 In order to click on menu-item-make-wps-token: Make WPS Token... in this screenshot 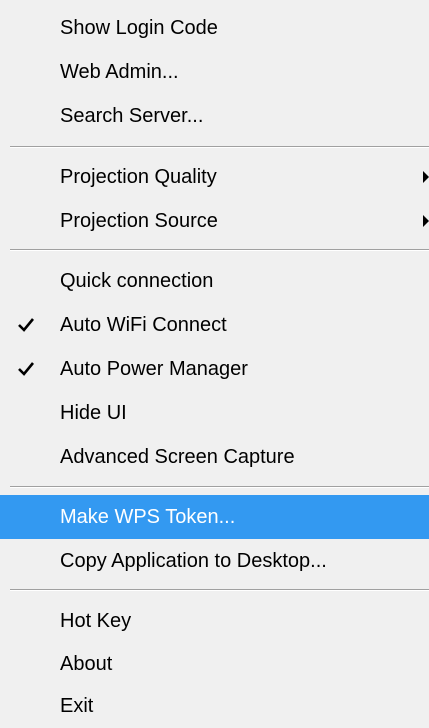, I will do `click(214, 517)`.